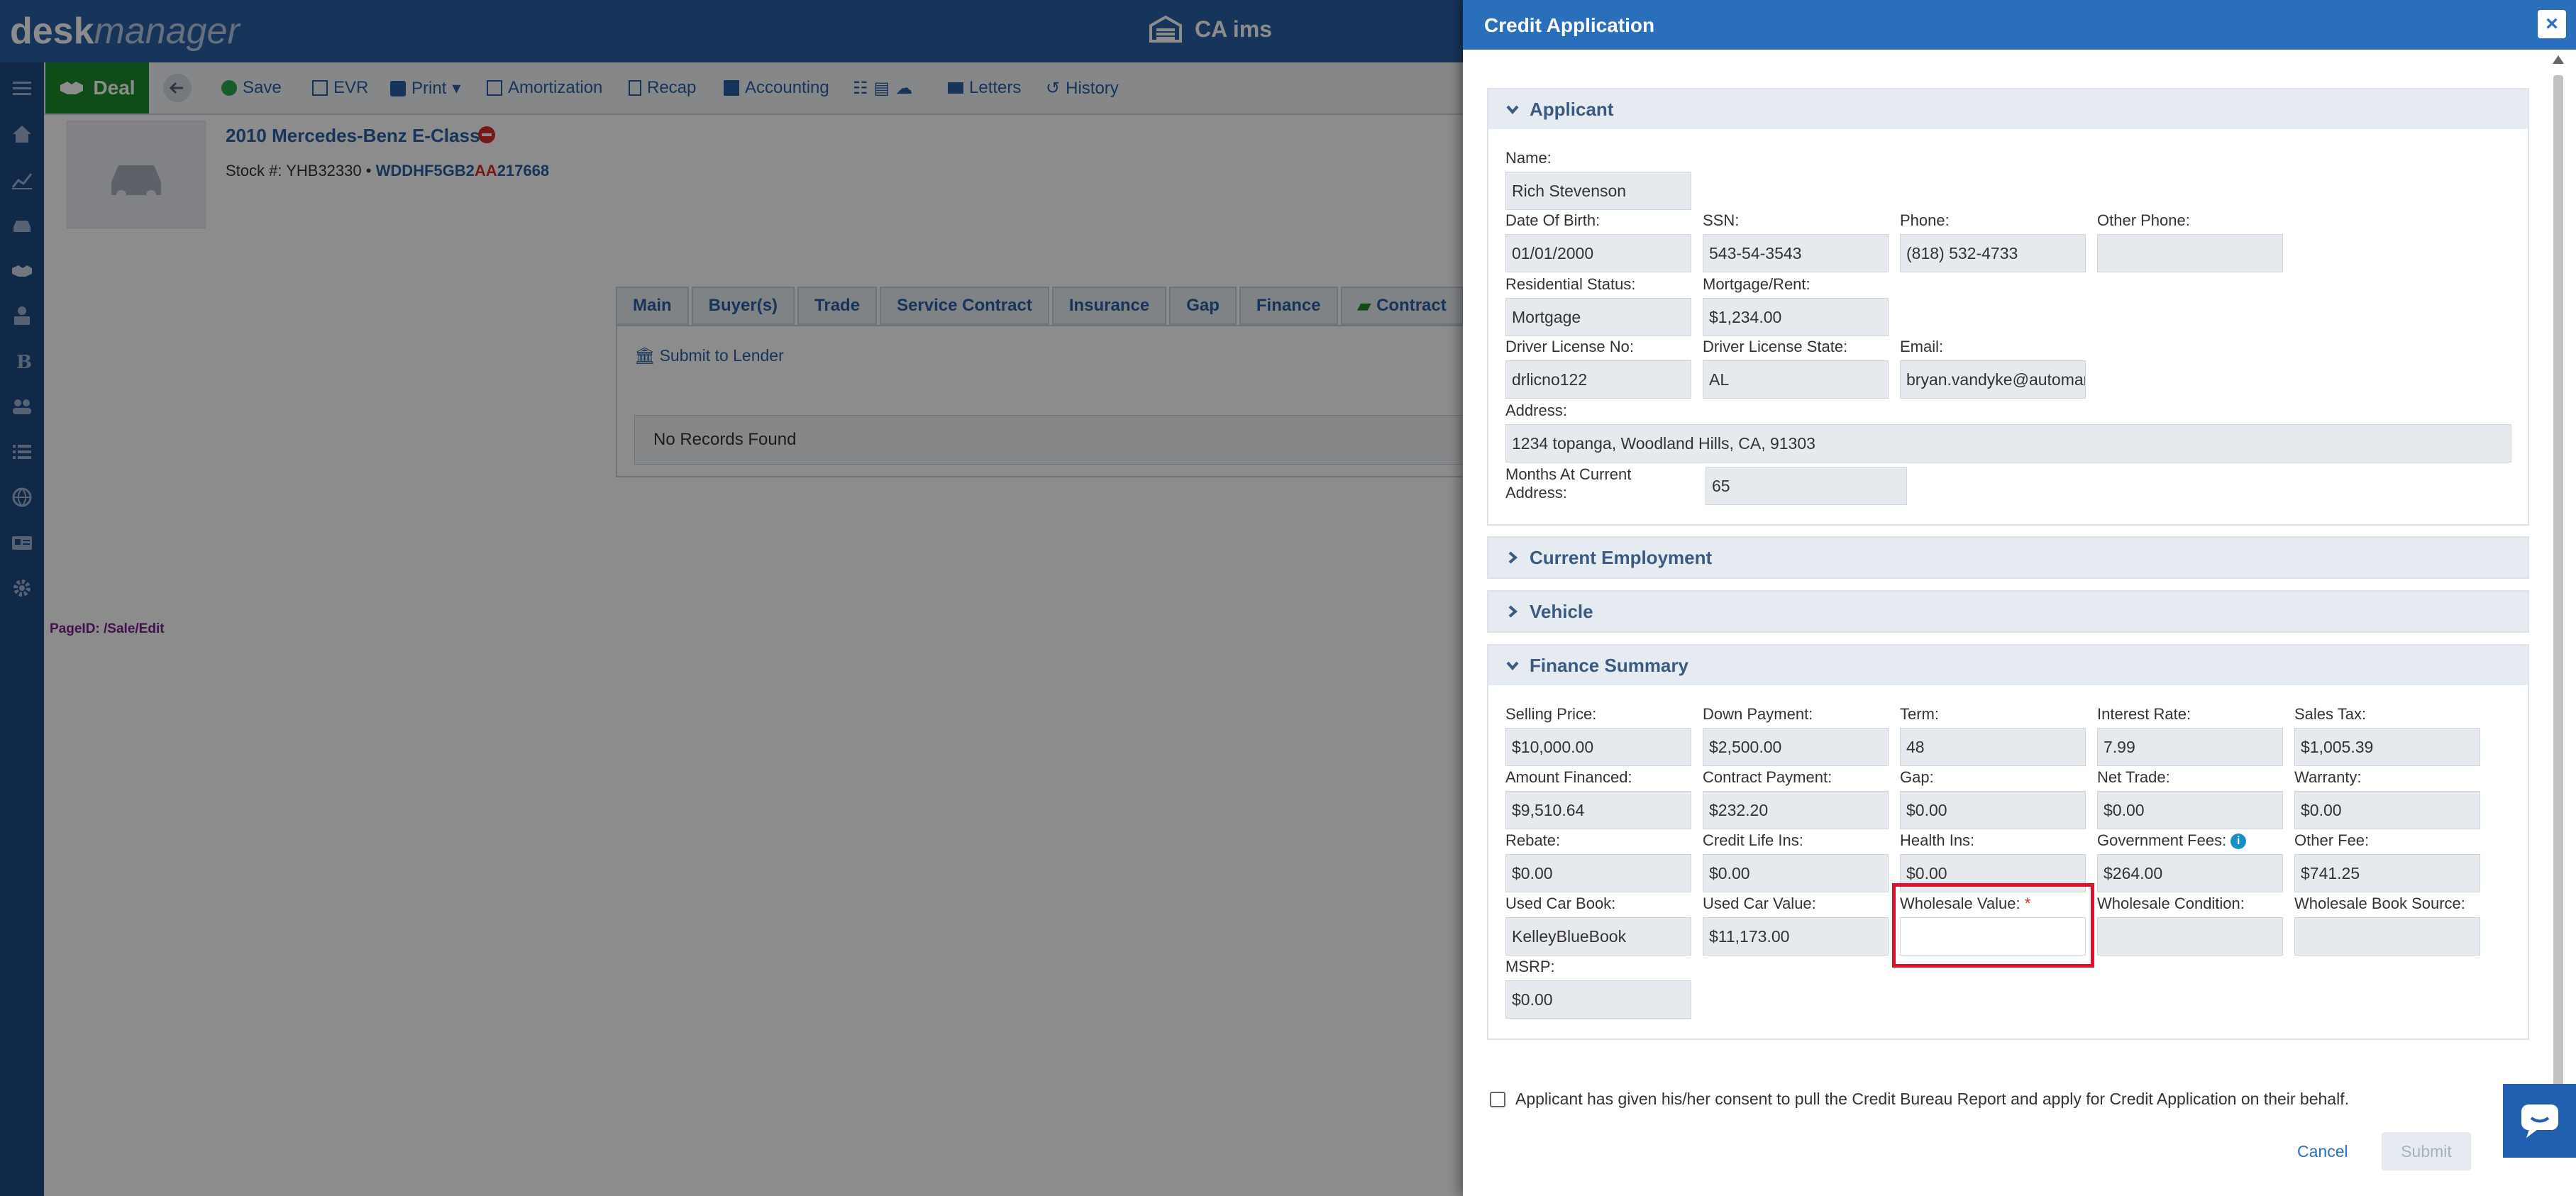 The image size is (2576, 1196). Describe the element at coordinates (1917, 777) in the screenshot. I see `gap-label: Gap:` at that location.